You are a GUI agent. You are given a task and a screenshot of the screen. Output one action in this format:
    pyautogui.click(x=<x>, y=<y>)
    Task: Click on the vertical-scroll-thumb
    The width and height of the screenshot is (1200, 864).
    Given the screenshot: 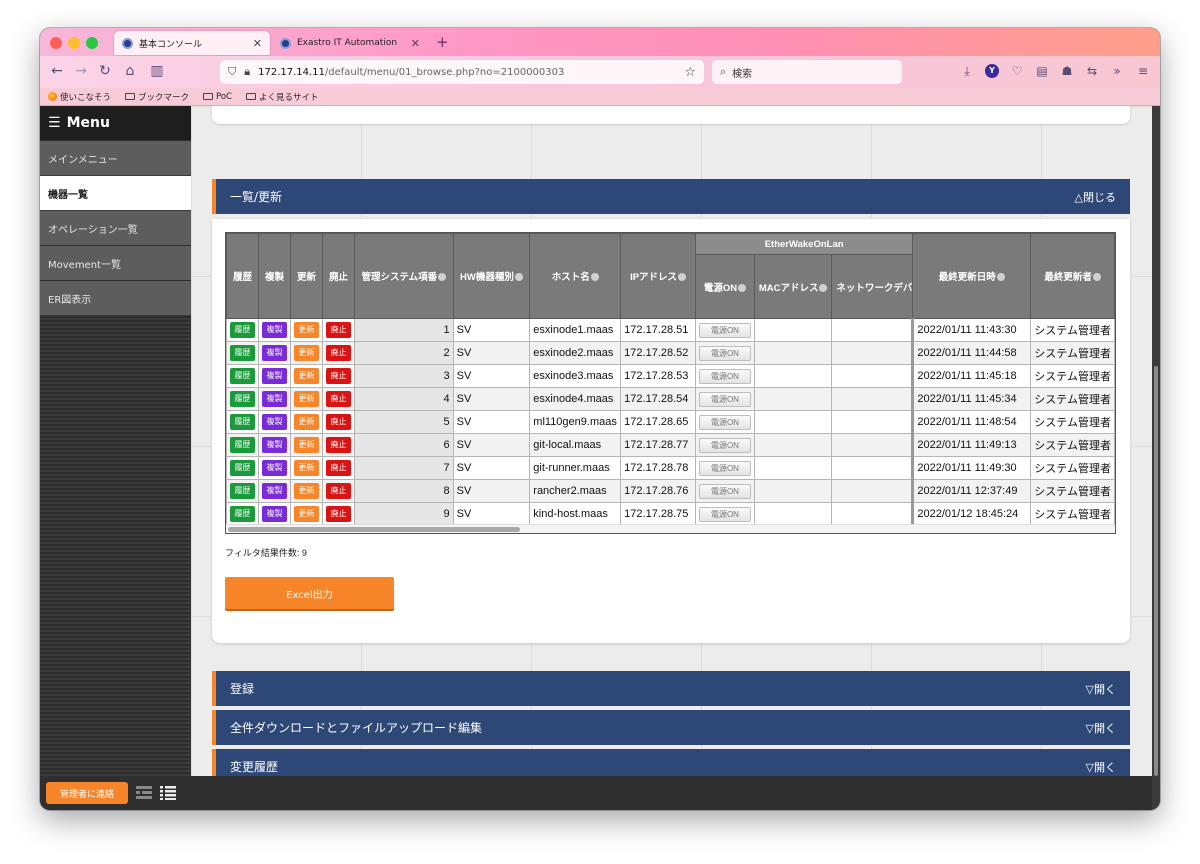 What is the action you would take?
    pyautogui.click(x=1156, y=571)
    